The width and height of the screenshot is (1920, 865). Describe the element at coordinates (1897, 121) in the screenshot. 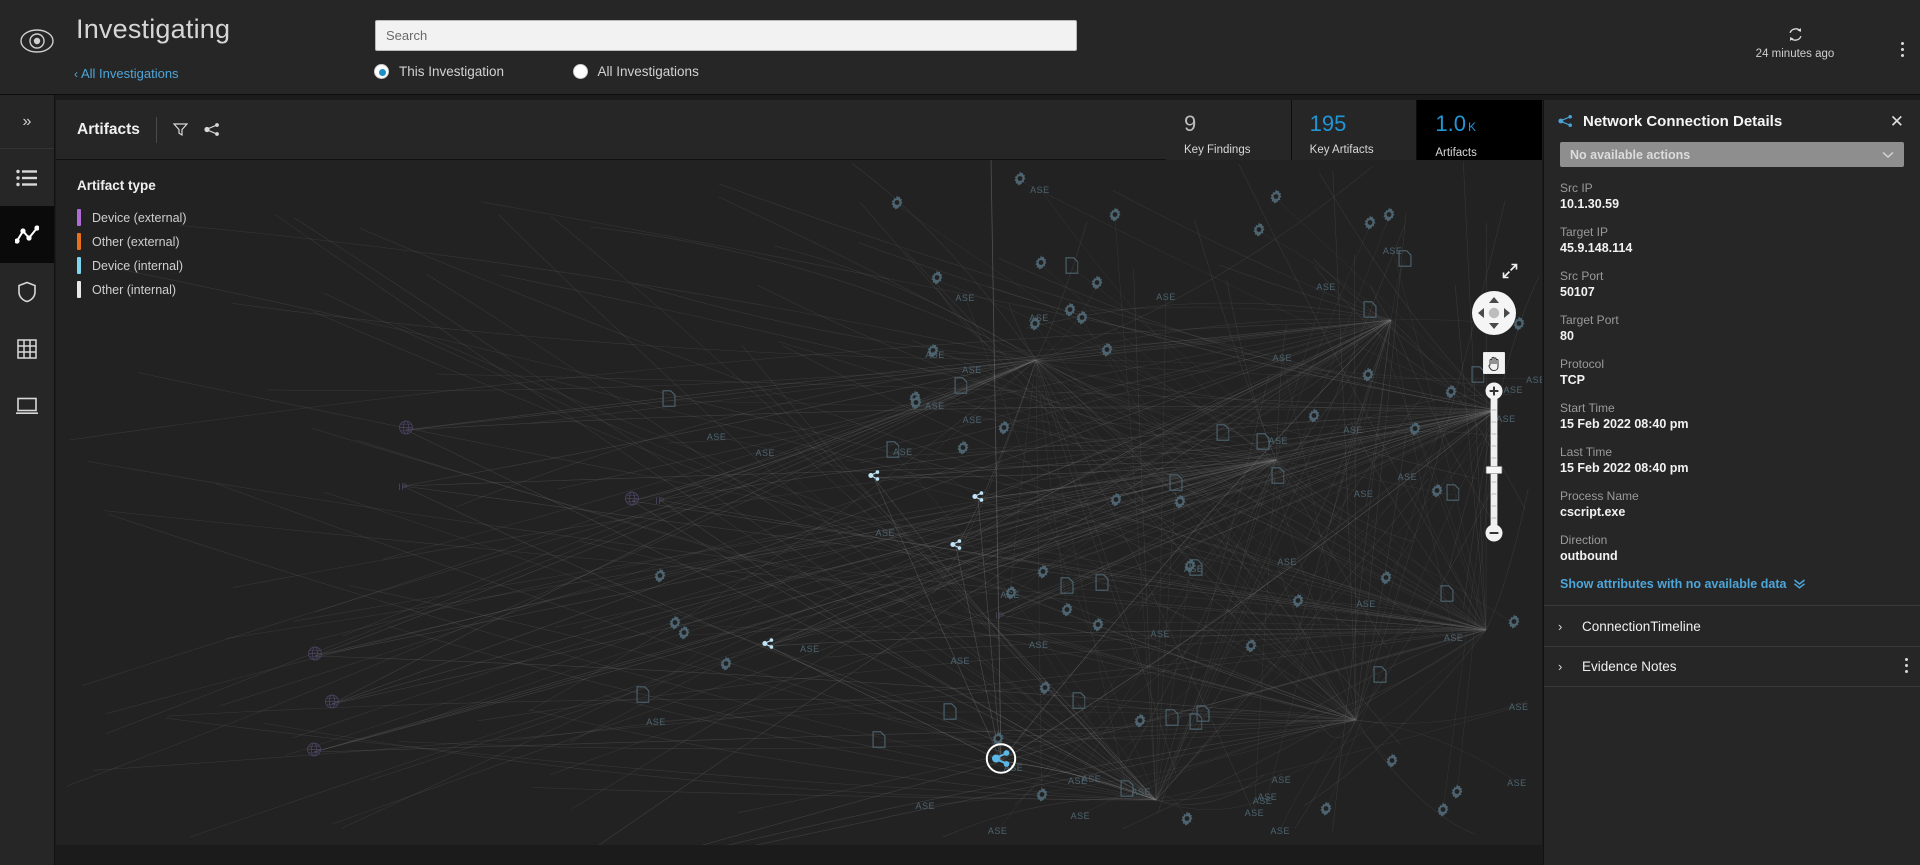

I see `close-icon: ✕` at that location.